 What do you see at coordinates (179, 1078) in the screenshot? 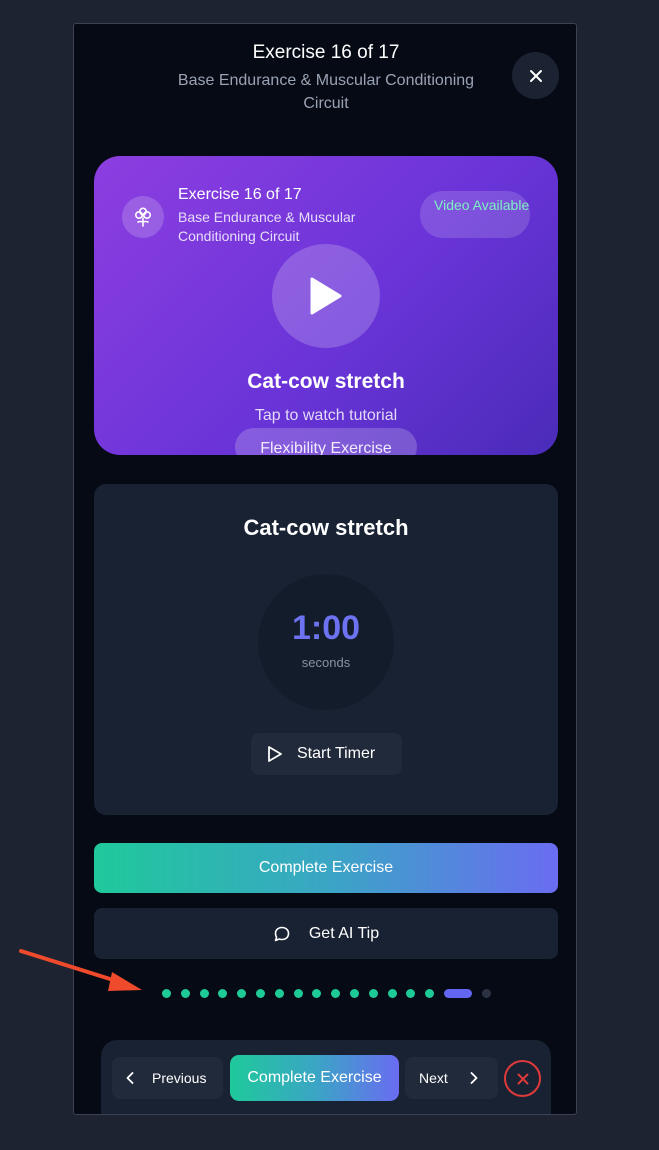
I see `previous-label: Previous` at bounding box center [179, 1078].